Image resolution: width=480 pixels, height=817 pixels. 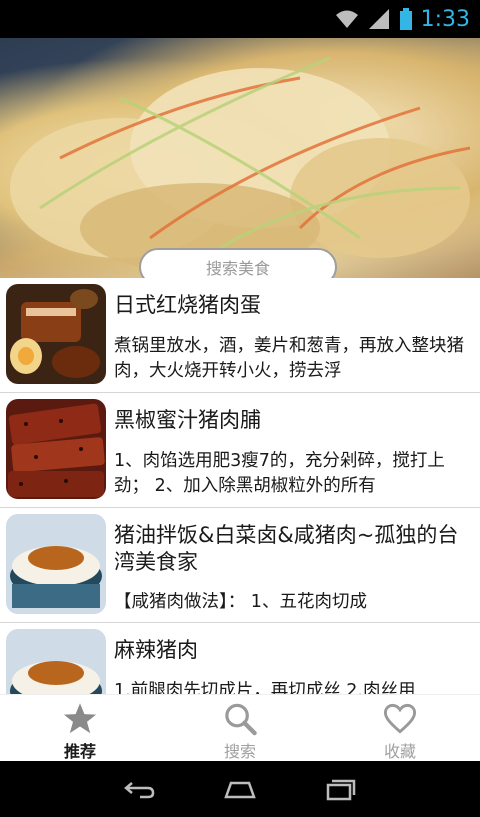 I want to click on recipe-description: 【咸猪肉做法】： 1、五花肉切成, so click(x=240, y=602).